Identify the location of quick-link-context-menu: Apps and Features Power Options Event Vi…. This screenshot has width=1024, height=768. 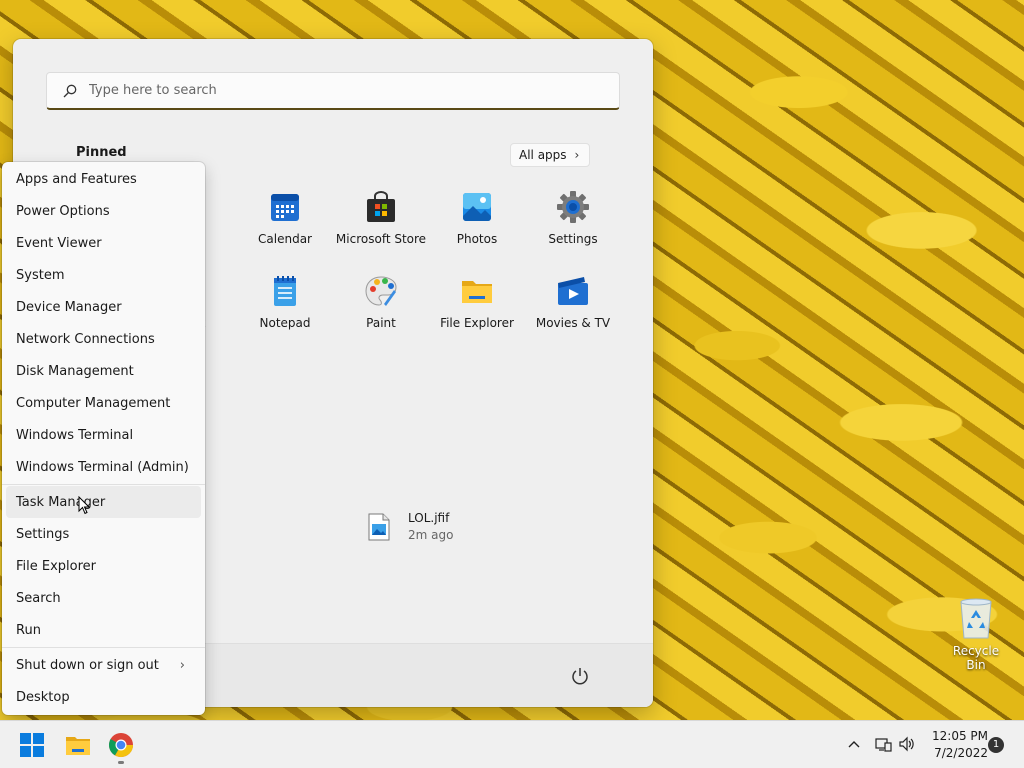
(103, 438).